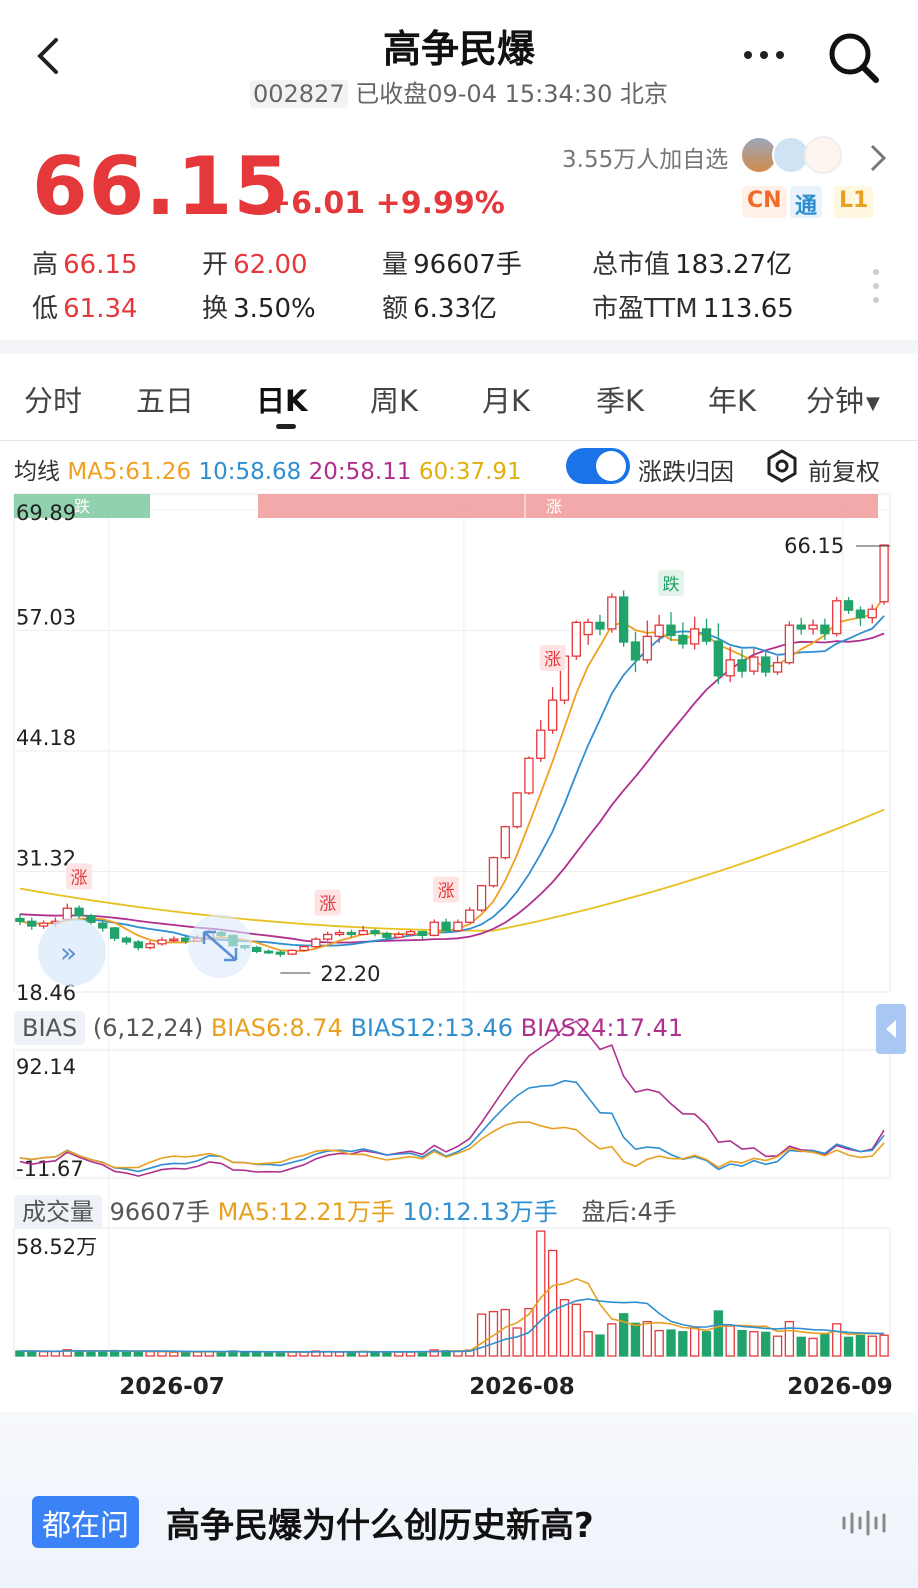  I want to click on tab-daily-k: 日K, so click(281, 399).